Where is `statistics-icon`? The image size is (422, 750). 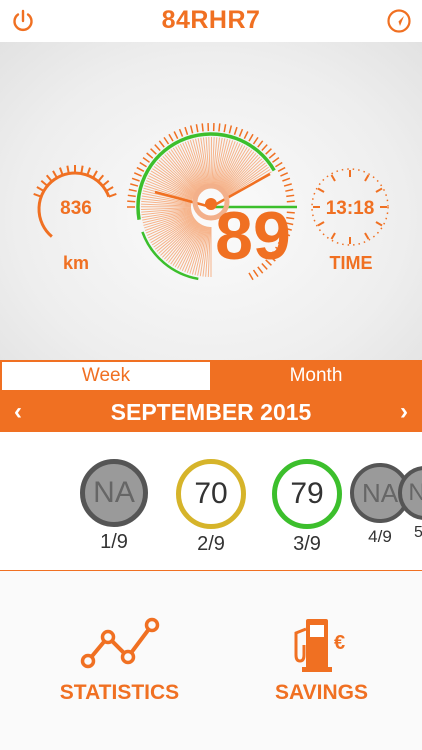
statistics-icon is located at coordinates (120, 643).